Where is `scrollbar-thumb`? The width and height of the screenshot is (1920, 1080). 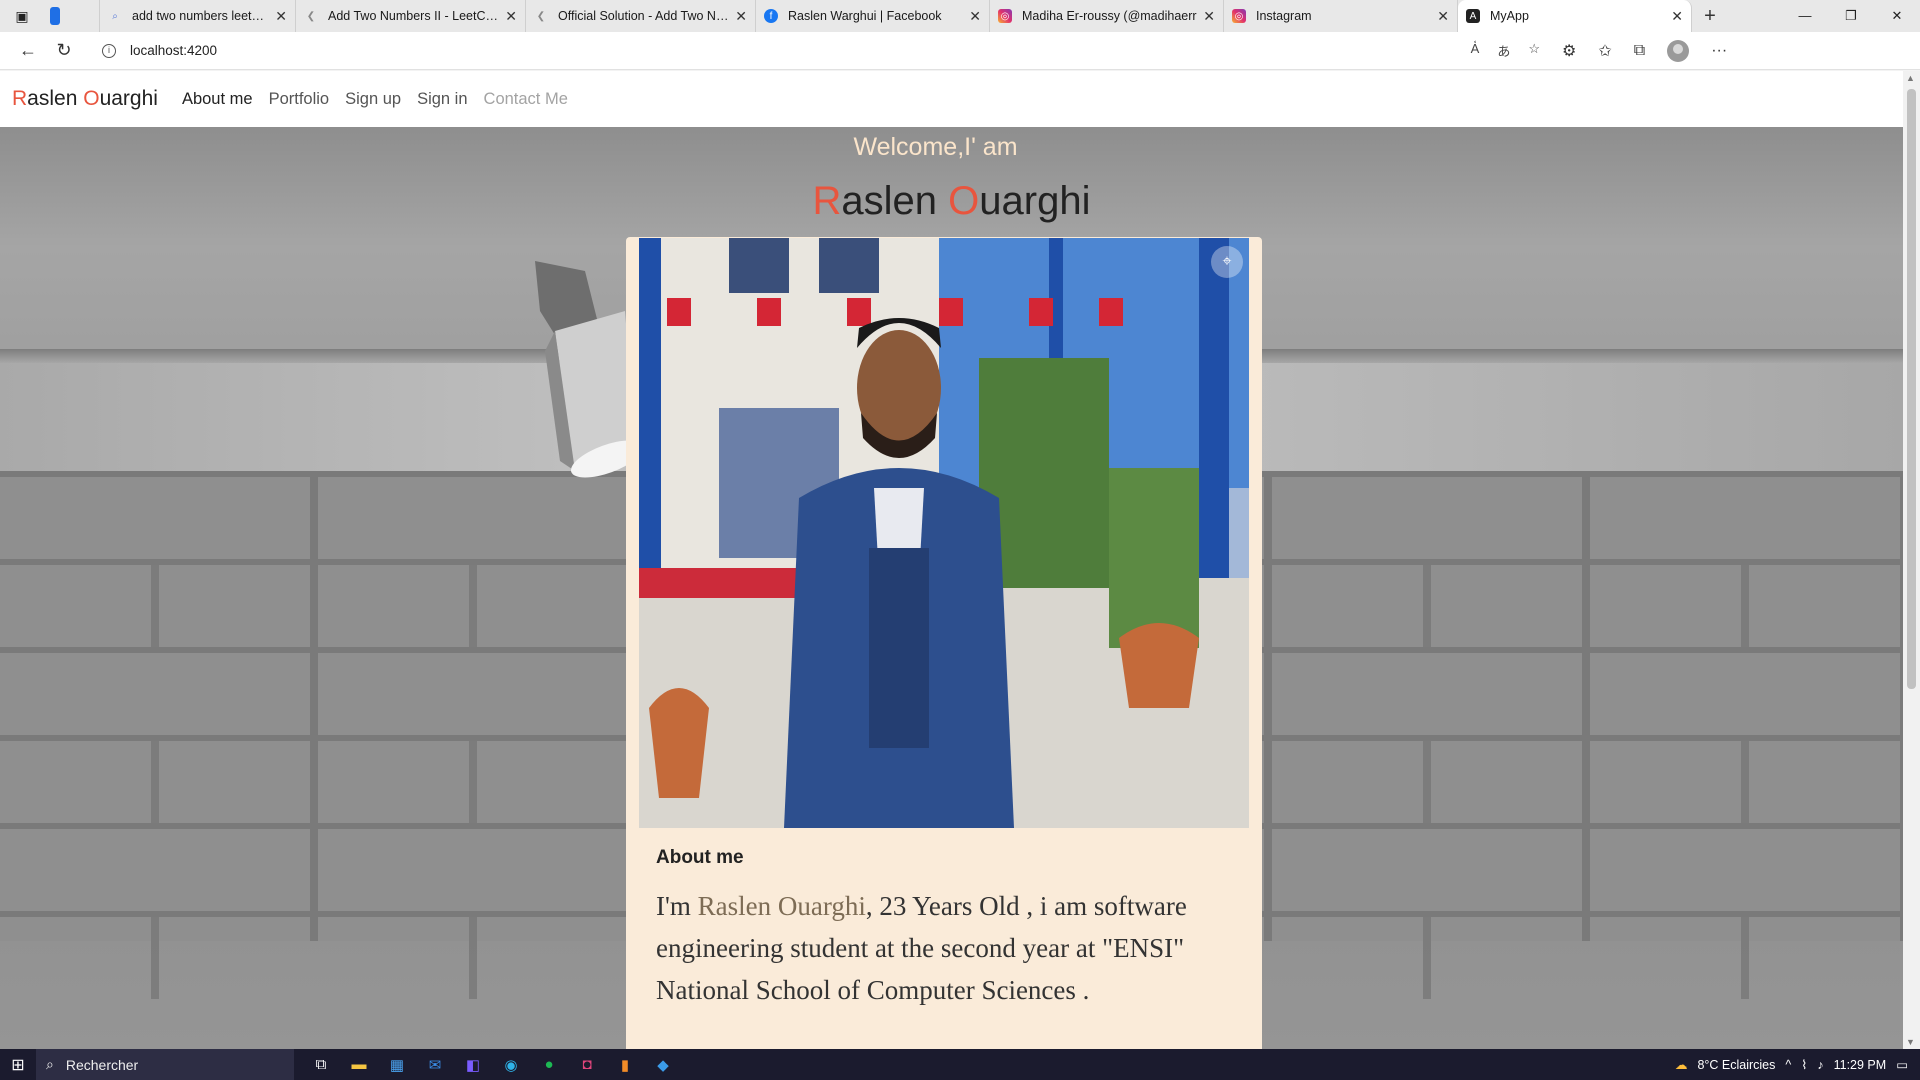 scrollbar-thumb is located at coordinates (1911, 389).